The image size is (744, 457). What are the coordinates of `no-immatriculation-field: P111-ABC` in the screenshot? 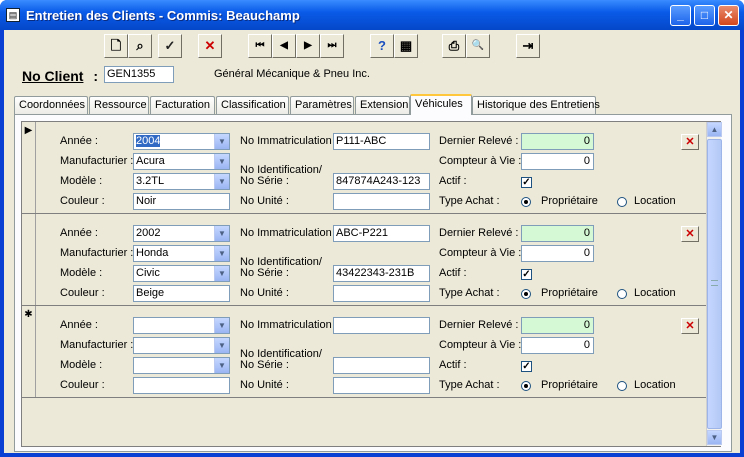 It's located at (381, 141).